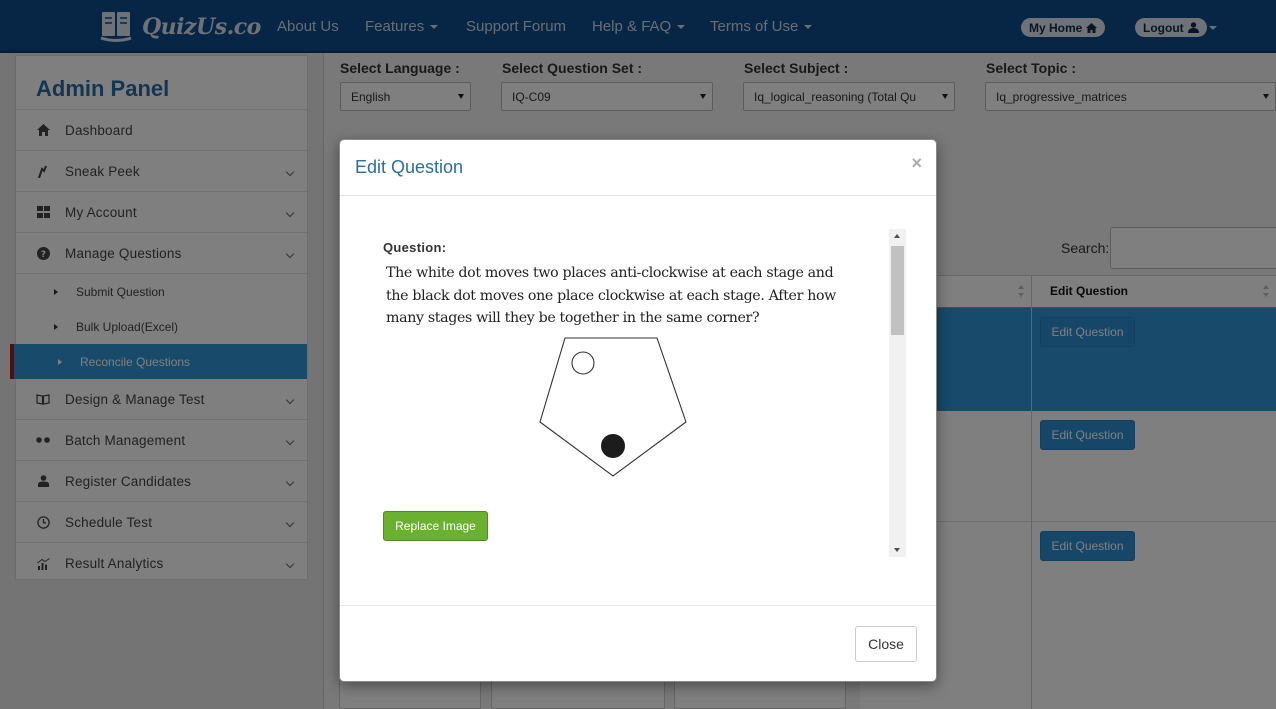  What do you see at coordinates (897, 550) in the screenshot?
I see `scroll-down-arrow-icon` at bounding box center [897, 550].